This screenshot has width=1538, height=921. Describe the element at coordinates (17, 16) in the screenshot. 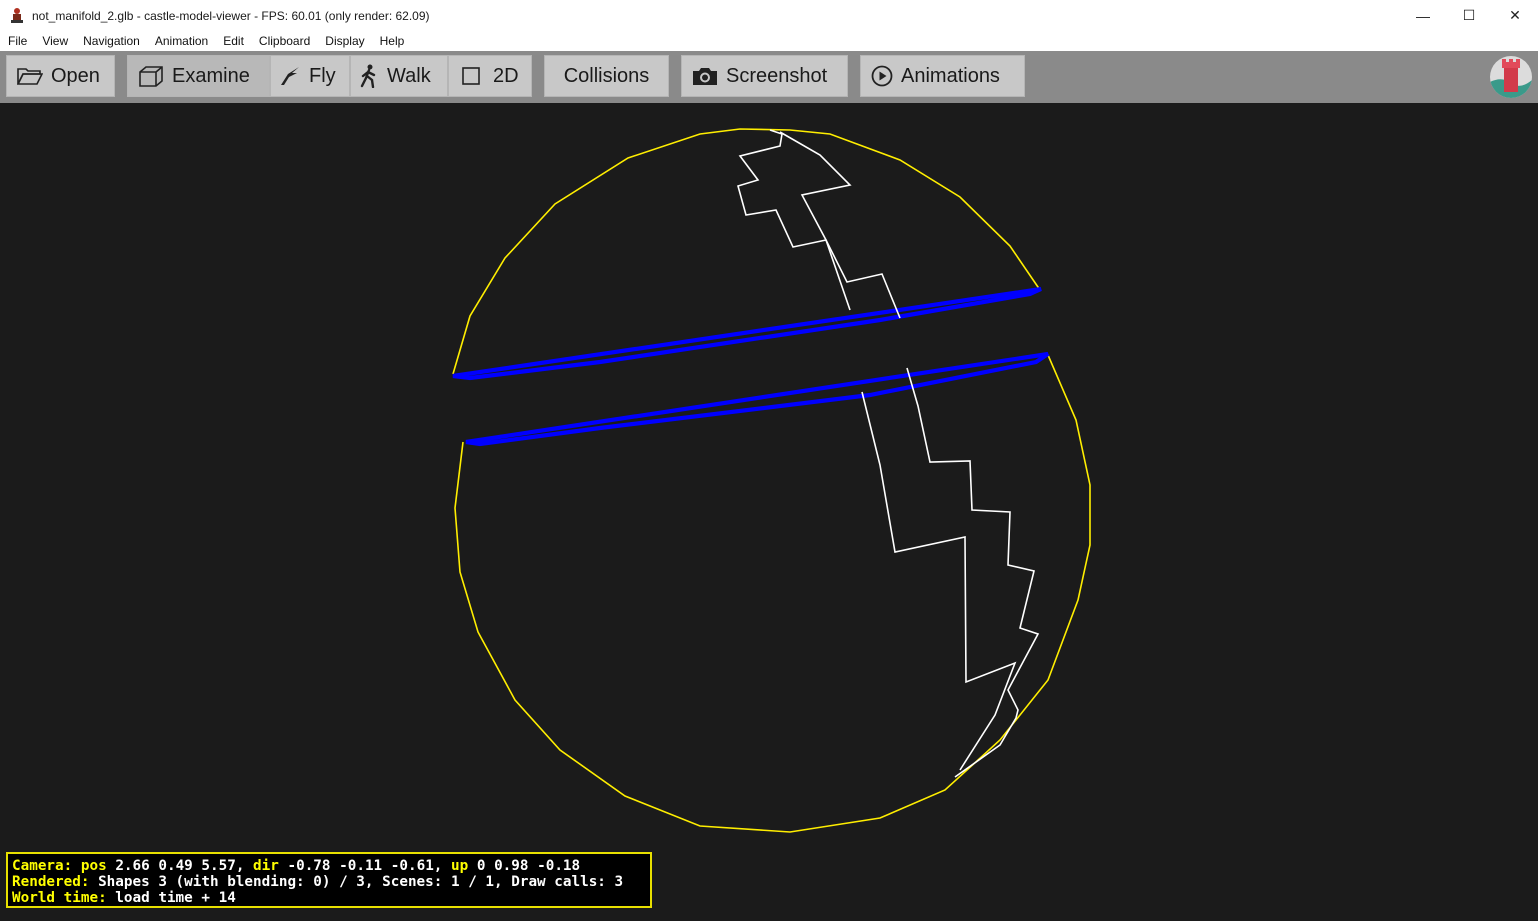

I see `castle-app-icon` at that location.